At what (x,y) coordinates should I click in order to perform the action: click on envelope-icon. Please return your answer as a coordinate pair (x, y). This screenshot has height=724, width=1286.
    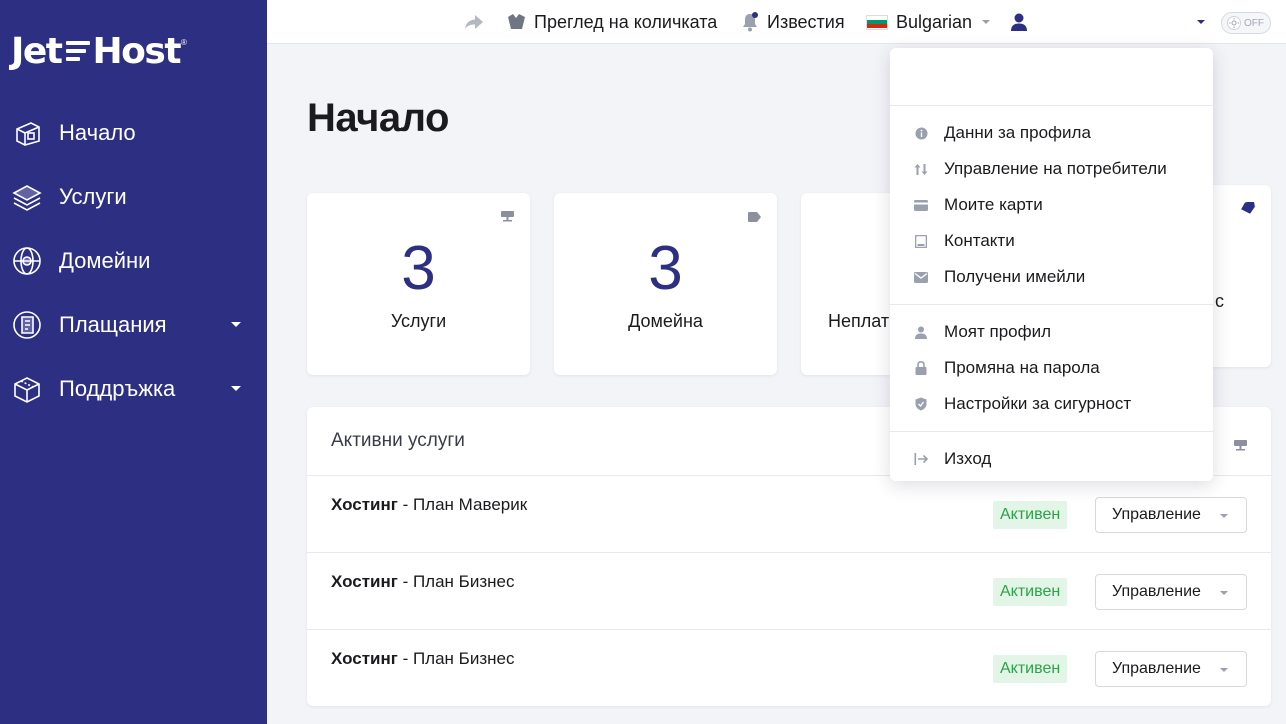
    Looking at the image, I should click on (921, 277).